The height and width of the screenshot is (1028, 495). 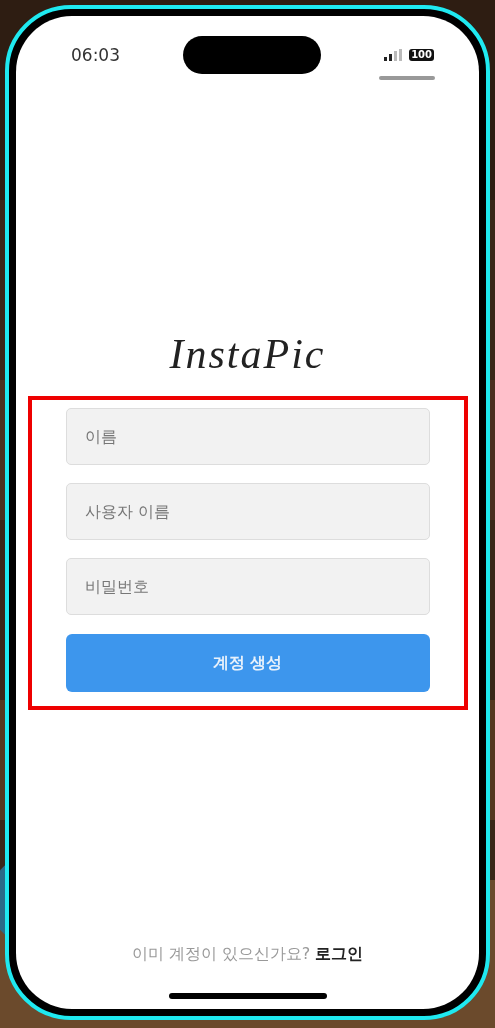 I want to click on indicator-bar, so click(x=407, y=78).